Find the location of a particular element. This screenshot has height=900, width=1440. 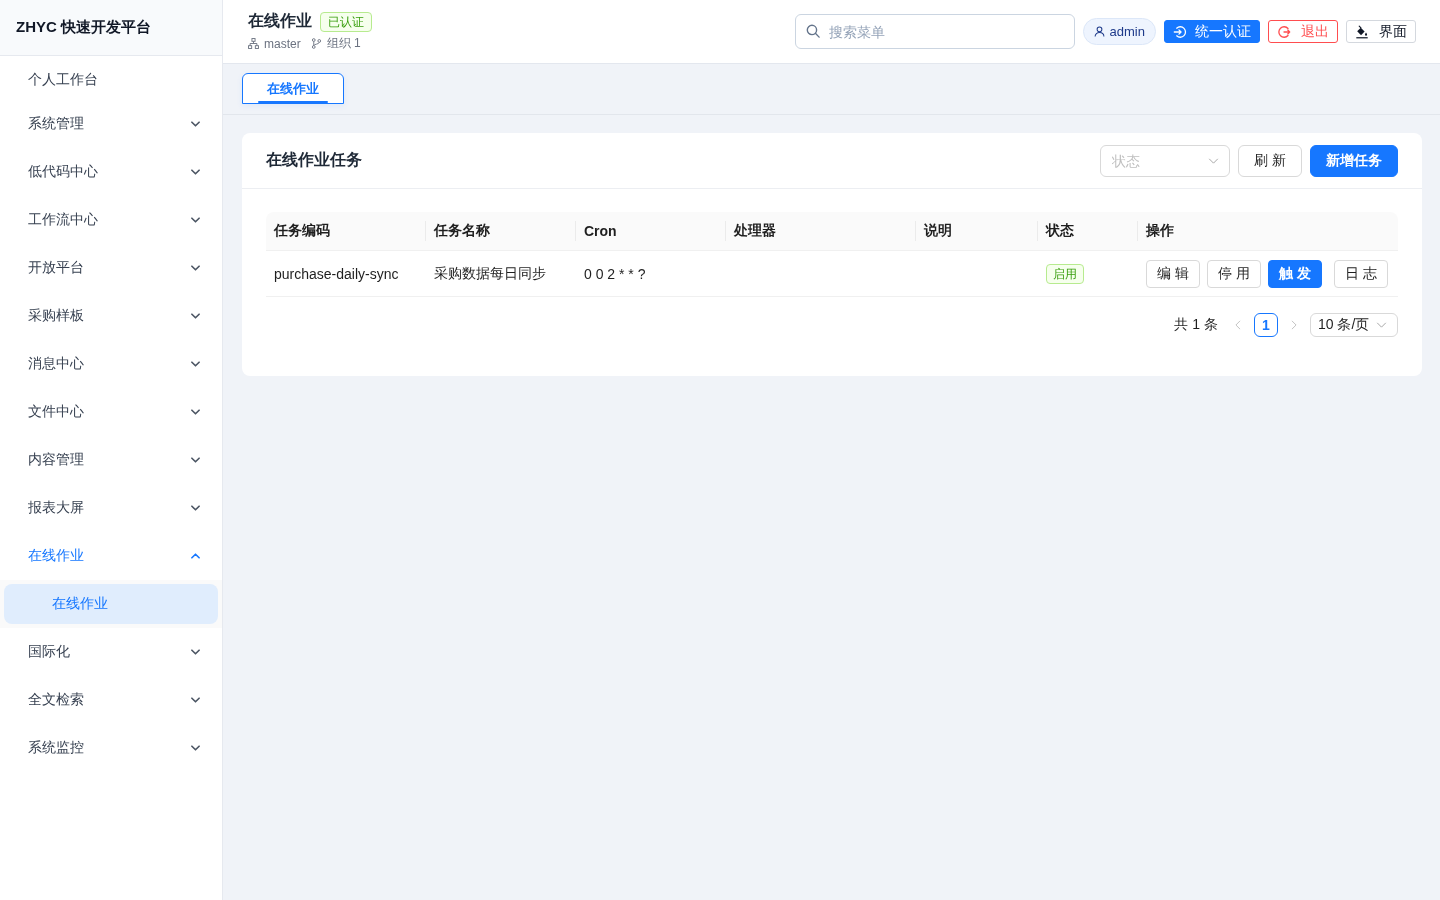

menu-item: 工作流中心 is located at coordinates (111, 220).